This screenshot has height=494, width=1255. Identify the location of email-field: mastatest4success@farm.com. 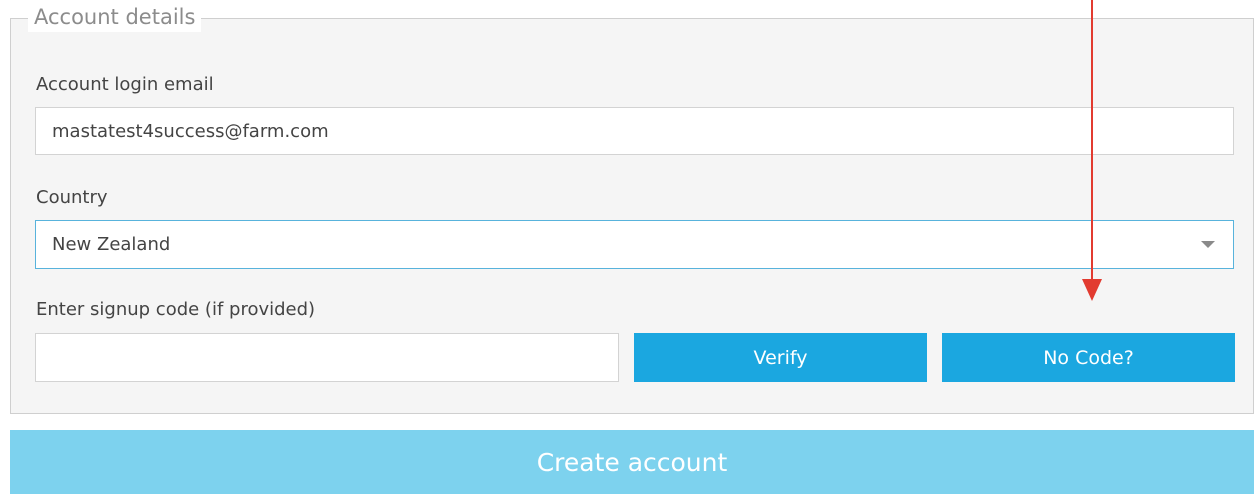
(634, 131).